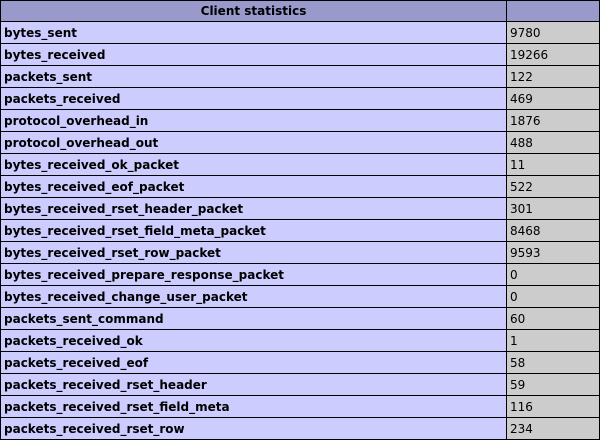  What do you see at coordinates (553, 98) in the screenshot?
I see `stat-value: 469` at bounding box center [553, 98].